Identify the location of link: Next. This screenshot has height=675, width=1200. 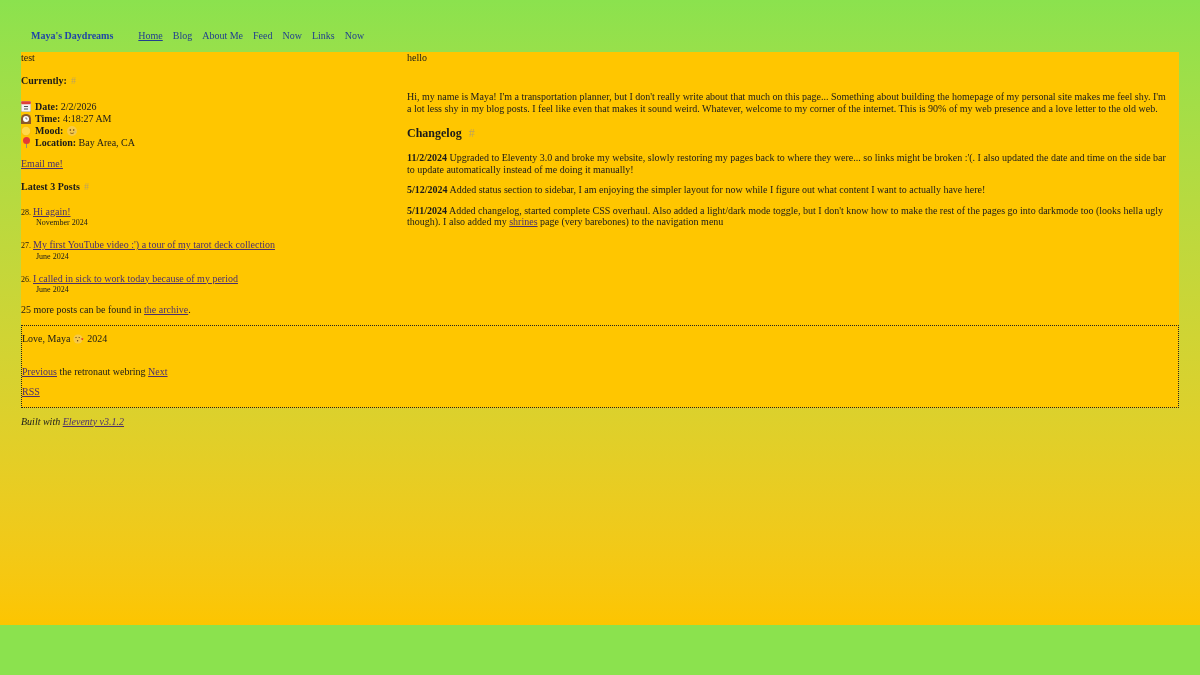
(158, 371).